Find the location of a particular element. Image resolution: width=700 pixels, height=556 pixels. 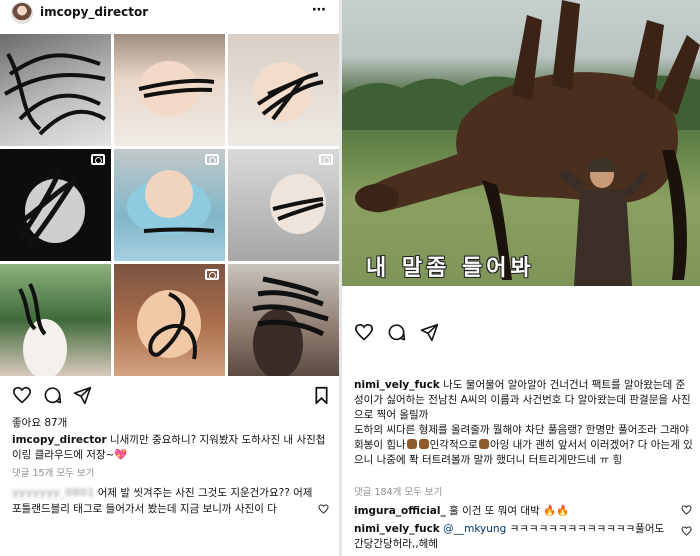

image-overlay-text: 내 말좀 들어봐 is located at coordinates (450, 268).